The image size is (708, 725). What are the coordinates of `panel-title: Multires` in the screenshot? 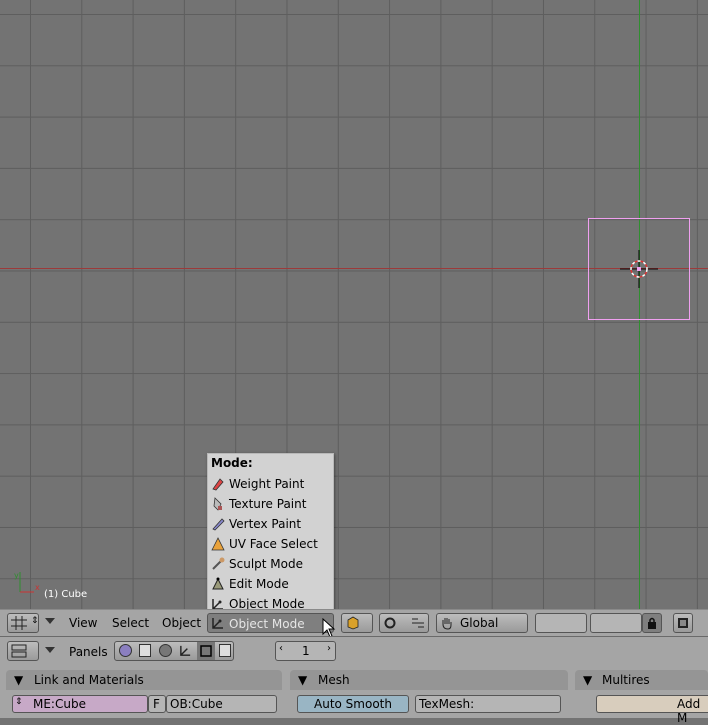 It's located at (626, 680).